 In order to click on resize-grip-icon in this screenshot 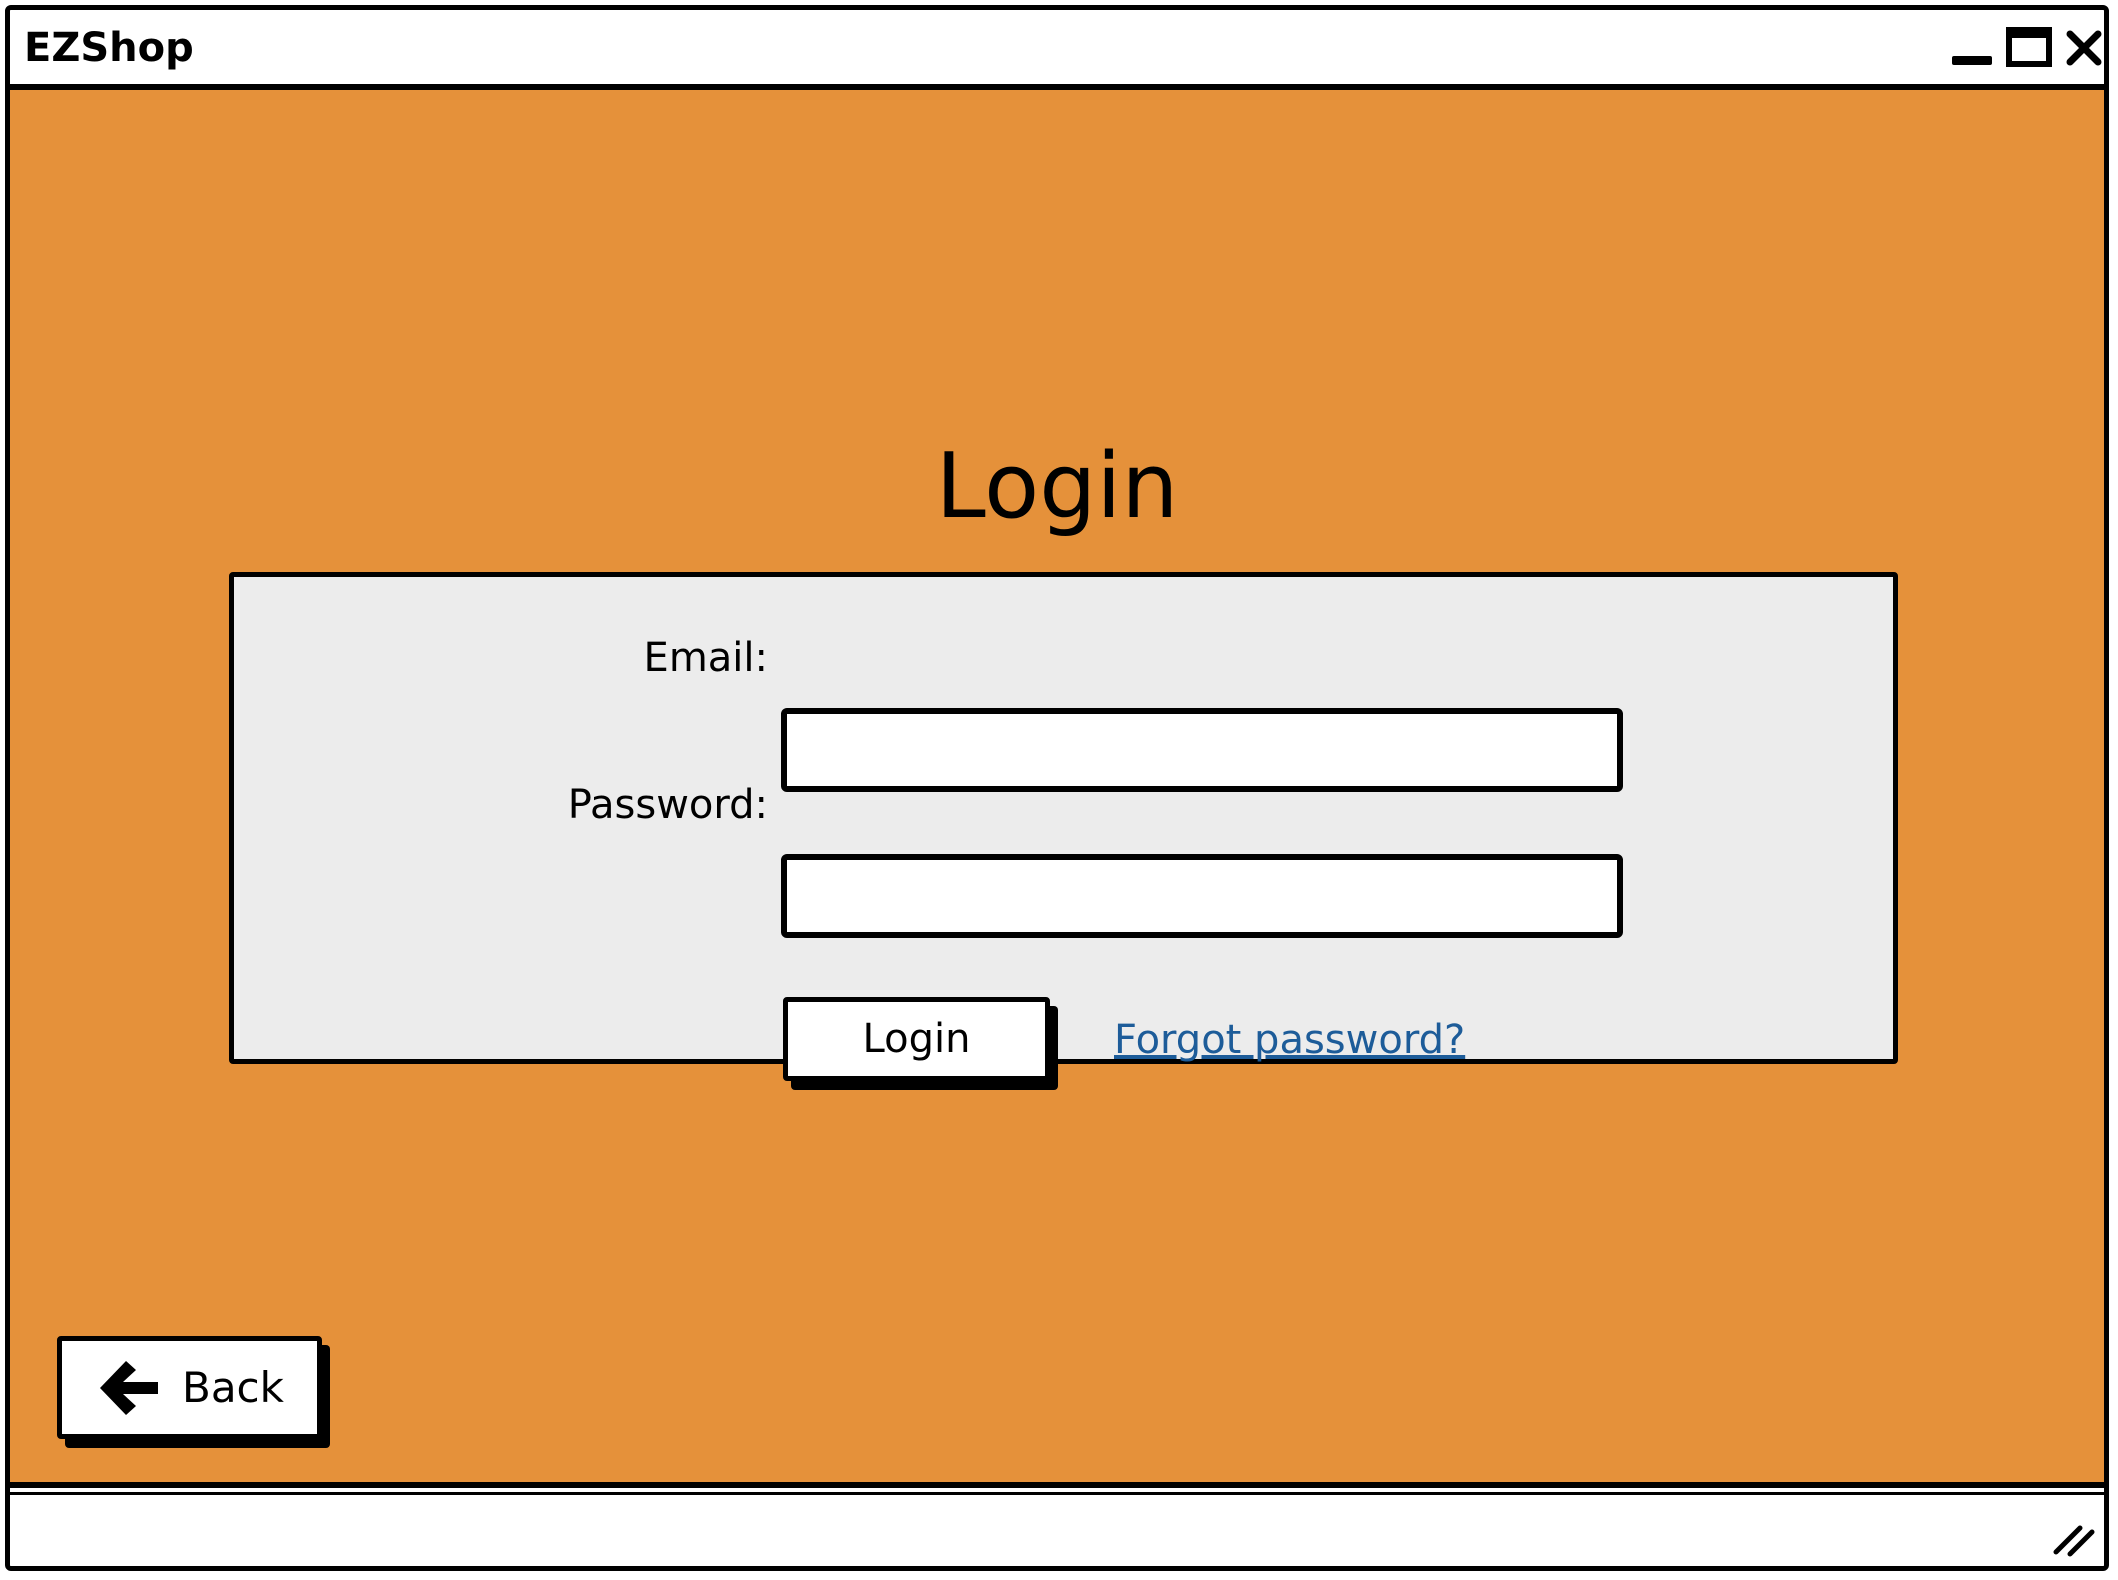, I will do `click(2074, 1541)`.